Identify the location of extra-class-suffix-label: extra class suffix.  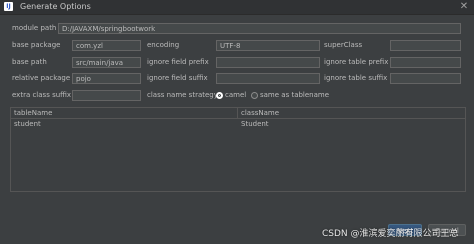
(42, 95).